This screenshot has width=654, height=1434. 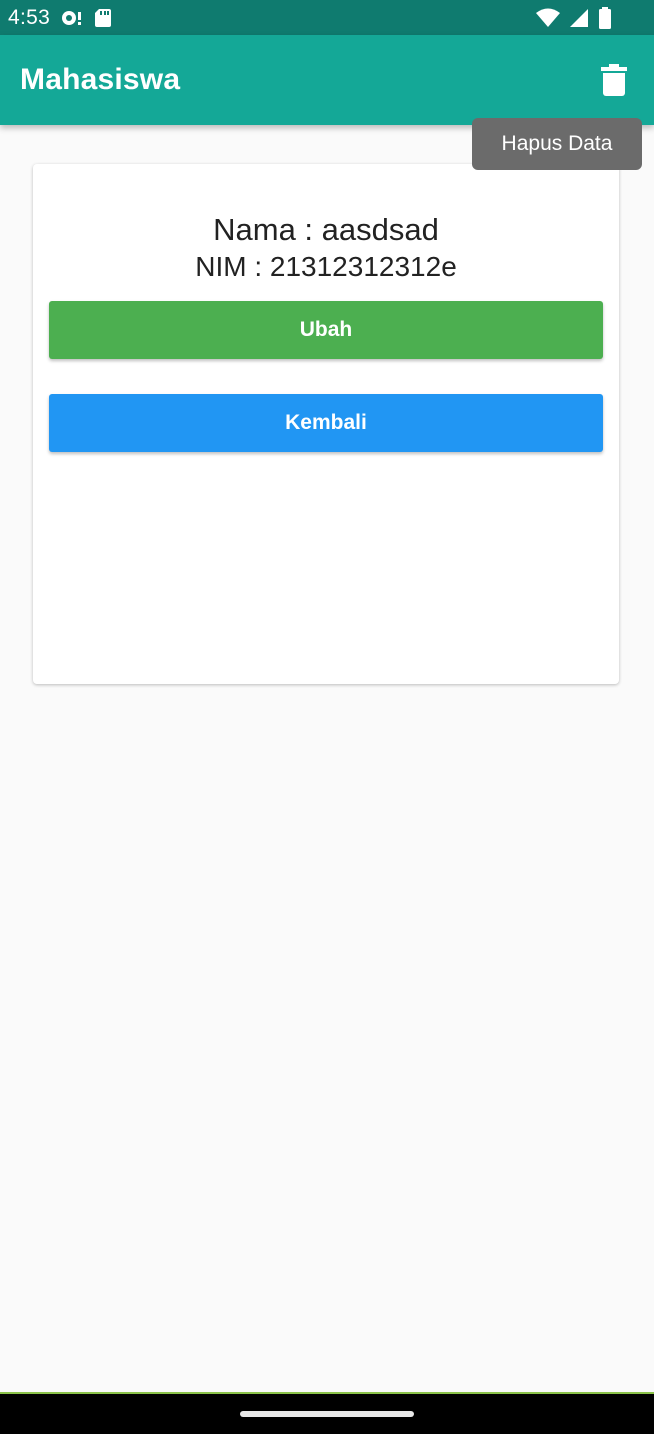 What do you see at coordinates (72, 18) in the screenshot?
I see `sync-icon` at bounding box center [72, 18].